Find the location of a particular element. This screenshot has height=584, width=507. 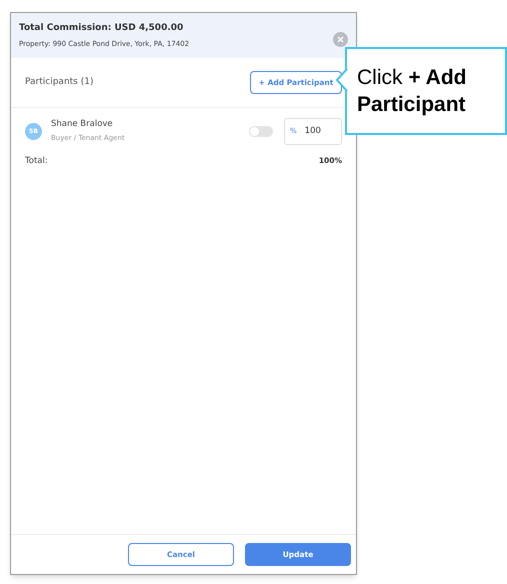

callout-text: Click + Add Participant is located at coordinates (412, 91).